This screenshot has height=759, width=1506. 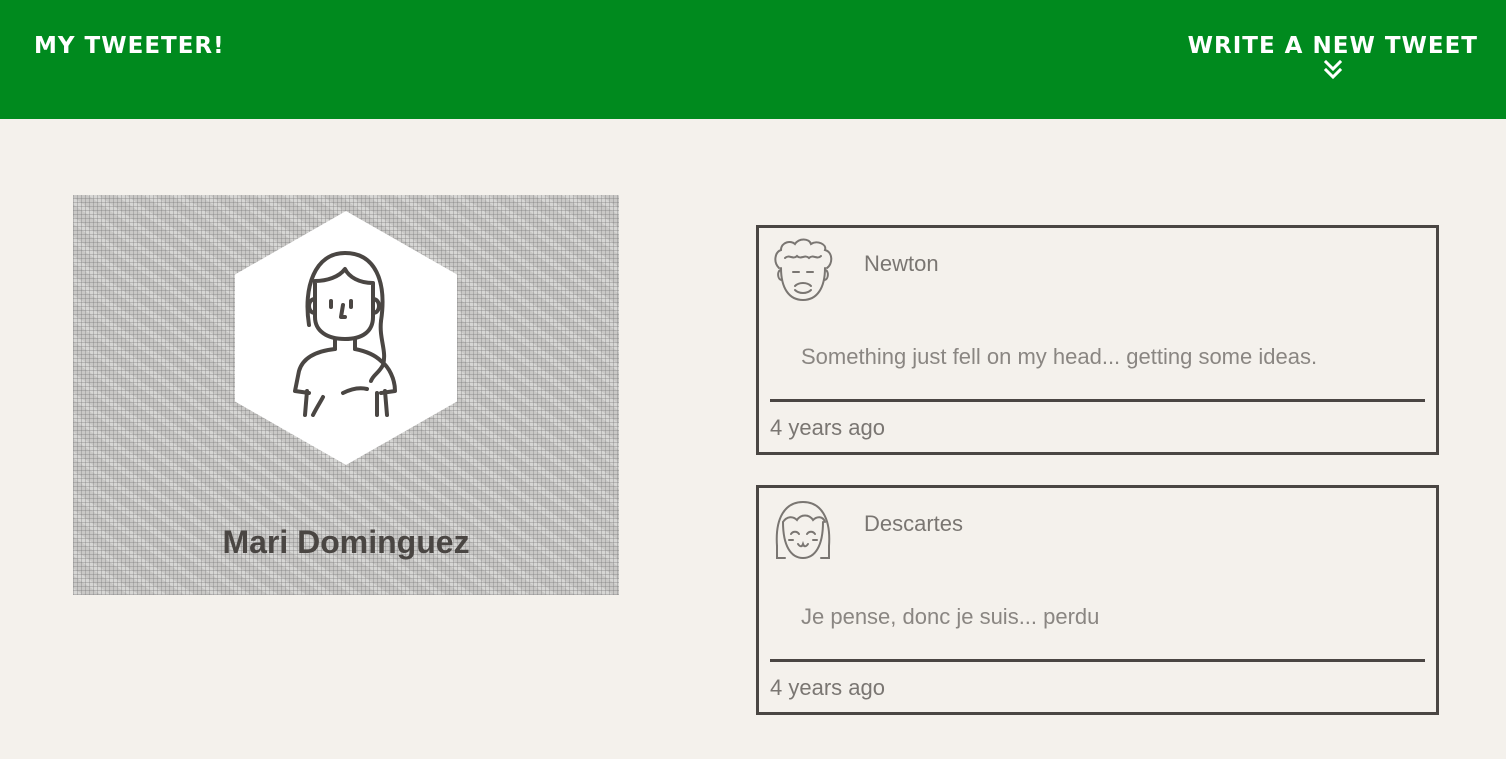 What do you see at coordinates (346, 542) in the screenshot?
I see `profile-name: Mari Dominguez` at bounding box center [346, 542].